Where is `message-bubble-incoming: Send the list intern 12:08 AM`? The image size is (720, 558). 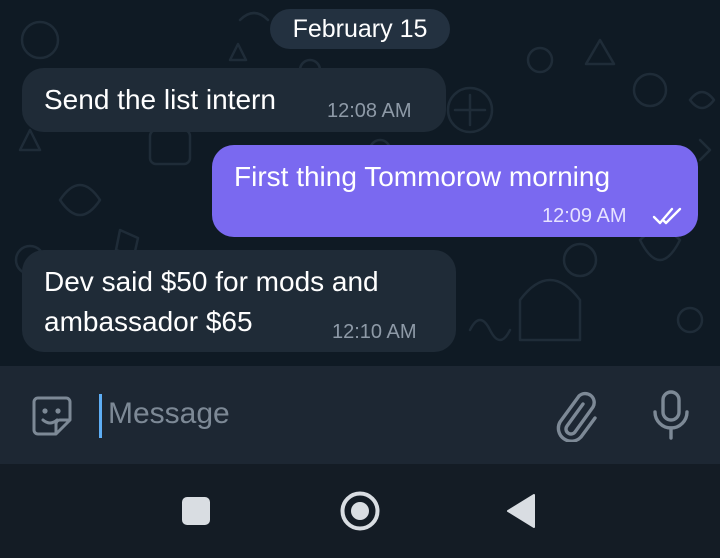 message-bubble-incoming: Send the list intern 12:08 AM is located at coordinates (234, 100).